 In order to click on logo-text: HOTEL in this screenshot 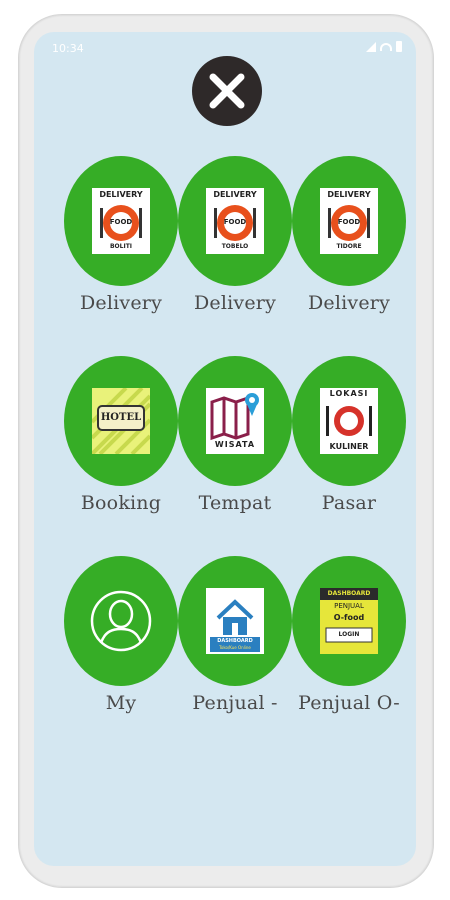, I will do `click(121, 417)`.